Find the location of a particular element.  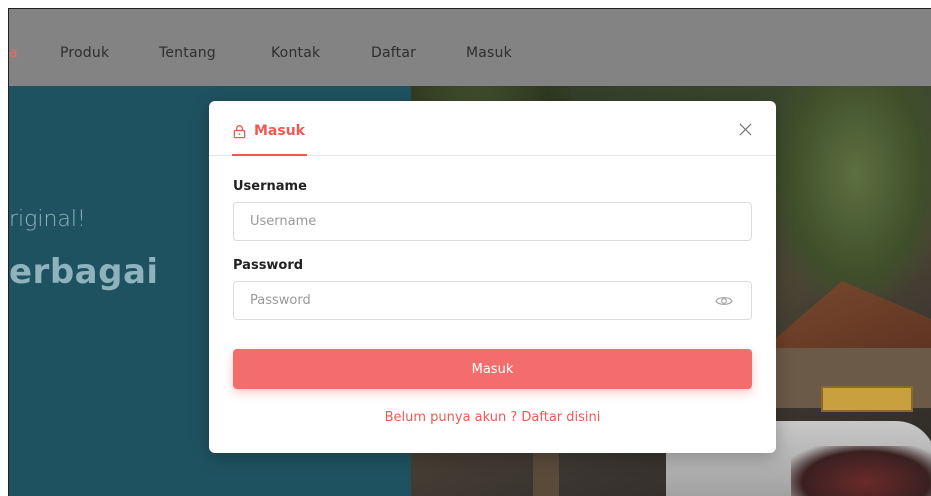

eye-icon is located at coordinates (724, 301).